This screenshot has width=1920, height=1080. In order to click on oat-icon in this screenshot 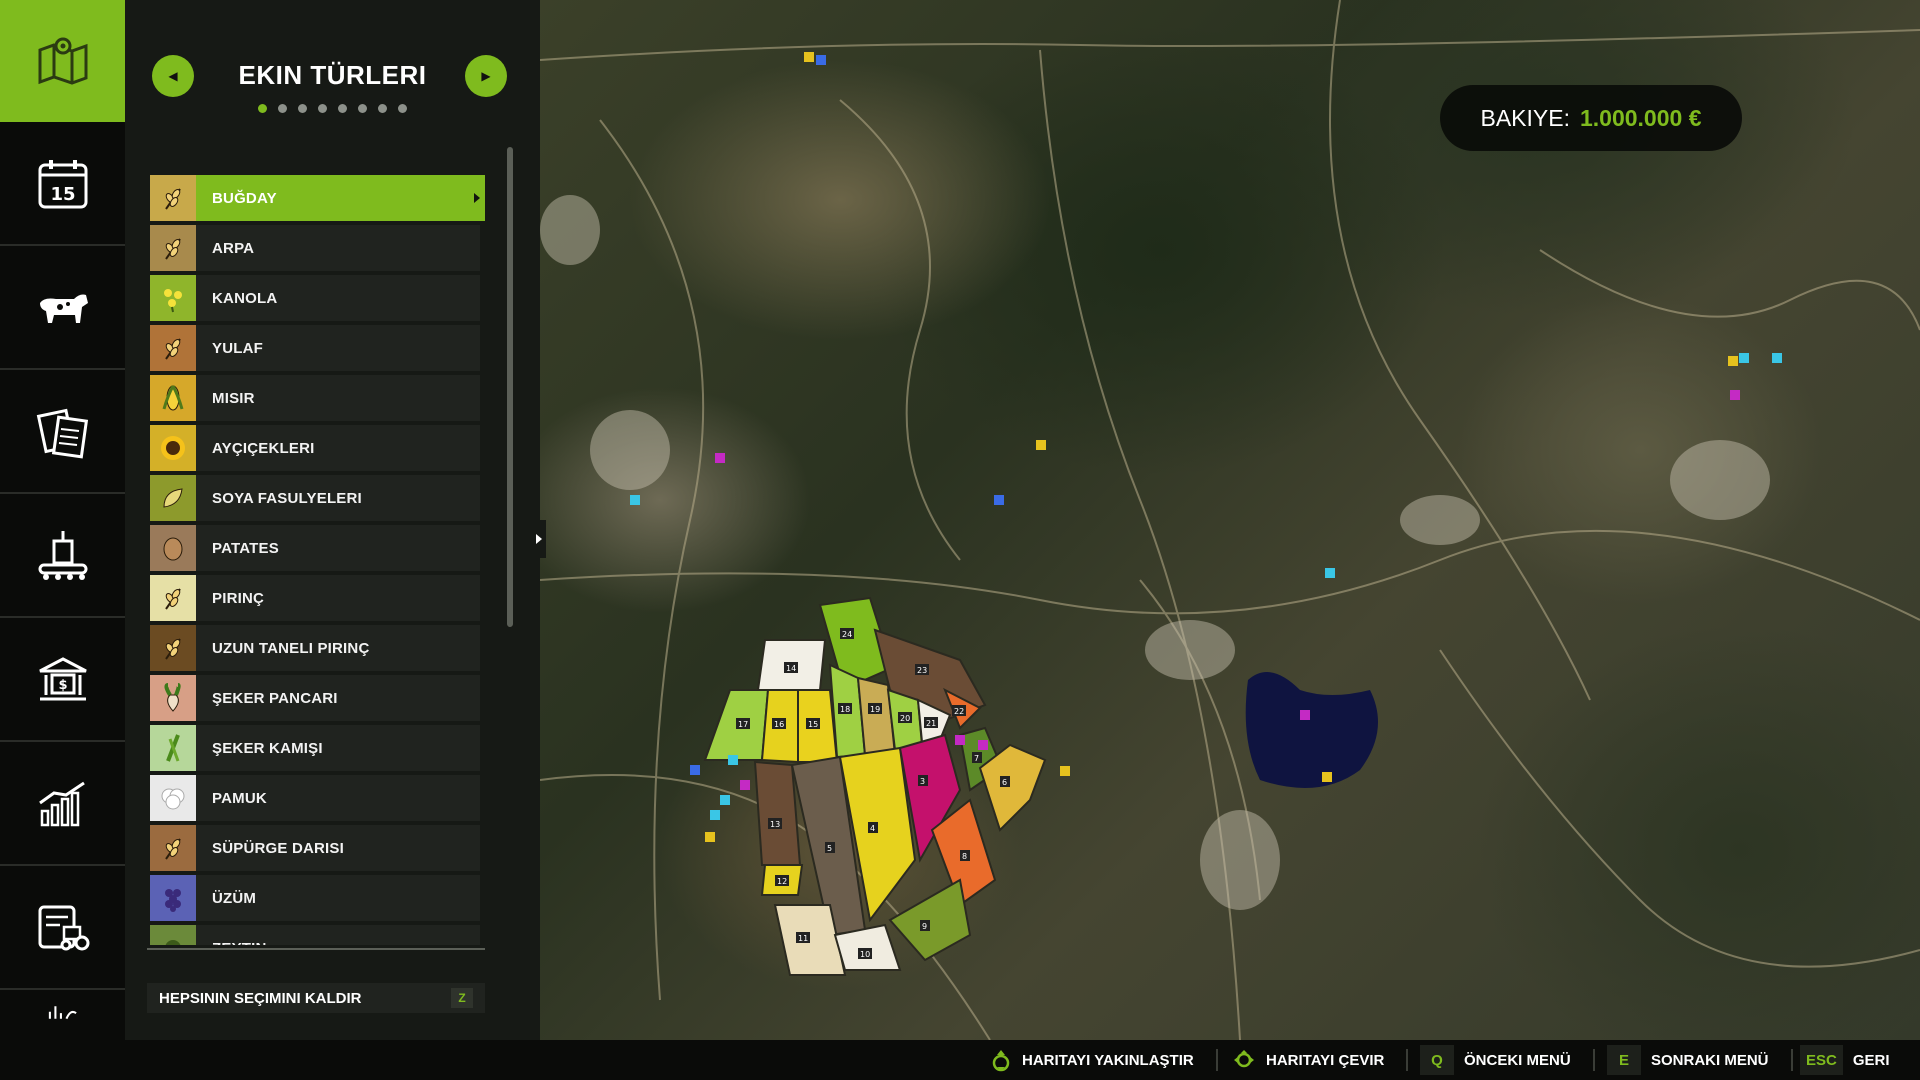, I will do `click(173, 348)`.